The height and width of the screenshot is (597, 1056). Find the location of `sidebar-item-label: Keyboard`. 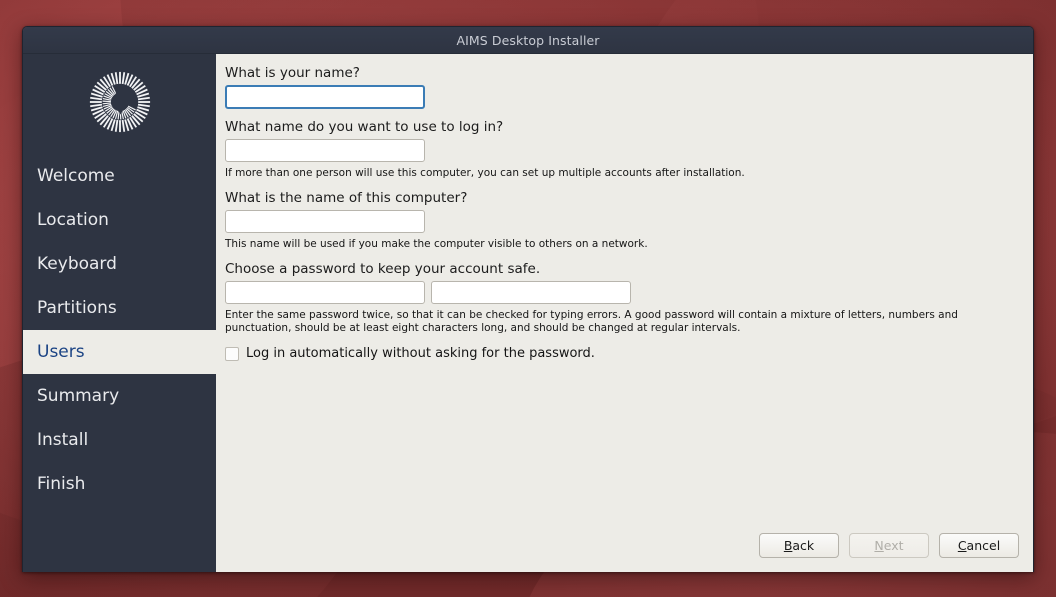

sidebar-item-label: Keyboard is located at coordinates (77, 264).